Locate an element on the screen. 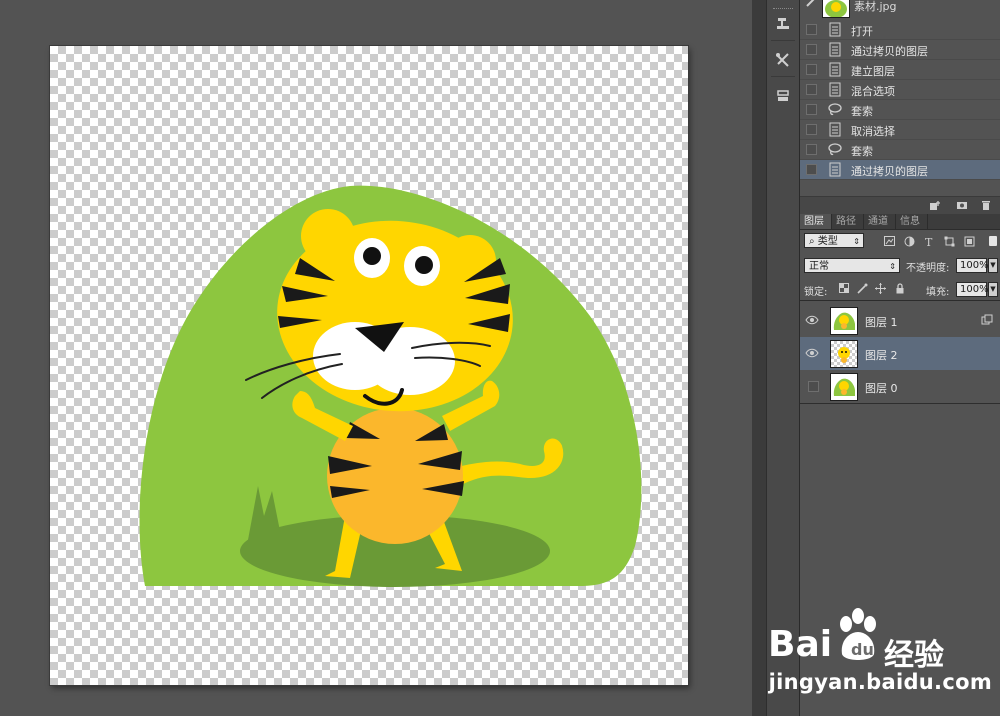 The width and height of the screenshot is (1000, 716). layers-empty-area is located at coordinates (900, 560).